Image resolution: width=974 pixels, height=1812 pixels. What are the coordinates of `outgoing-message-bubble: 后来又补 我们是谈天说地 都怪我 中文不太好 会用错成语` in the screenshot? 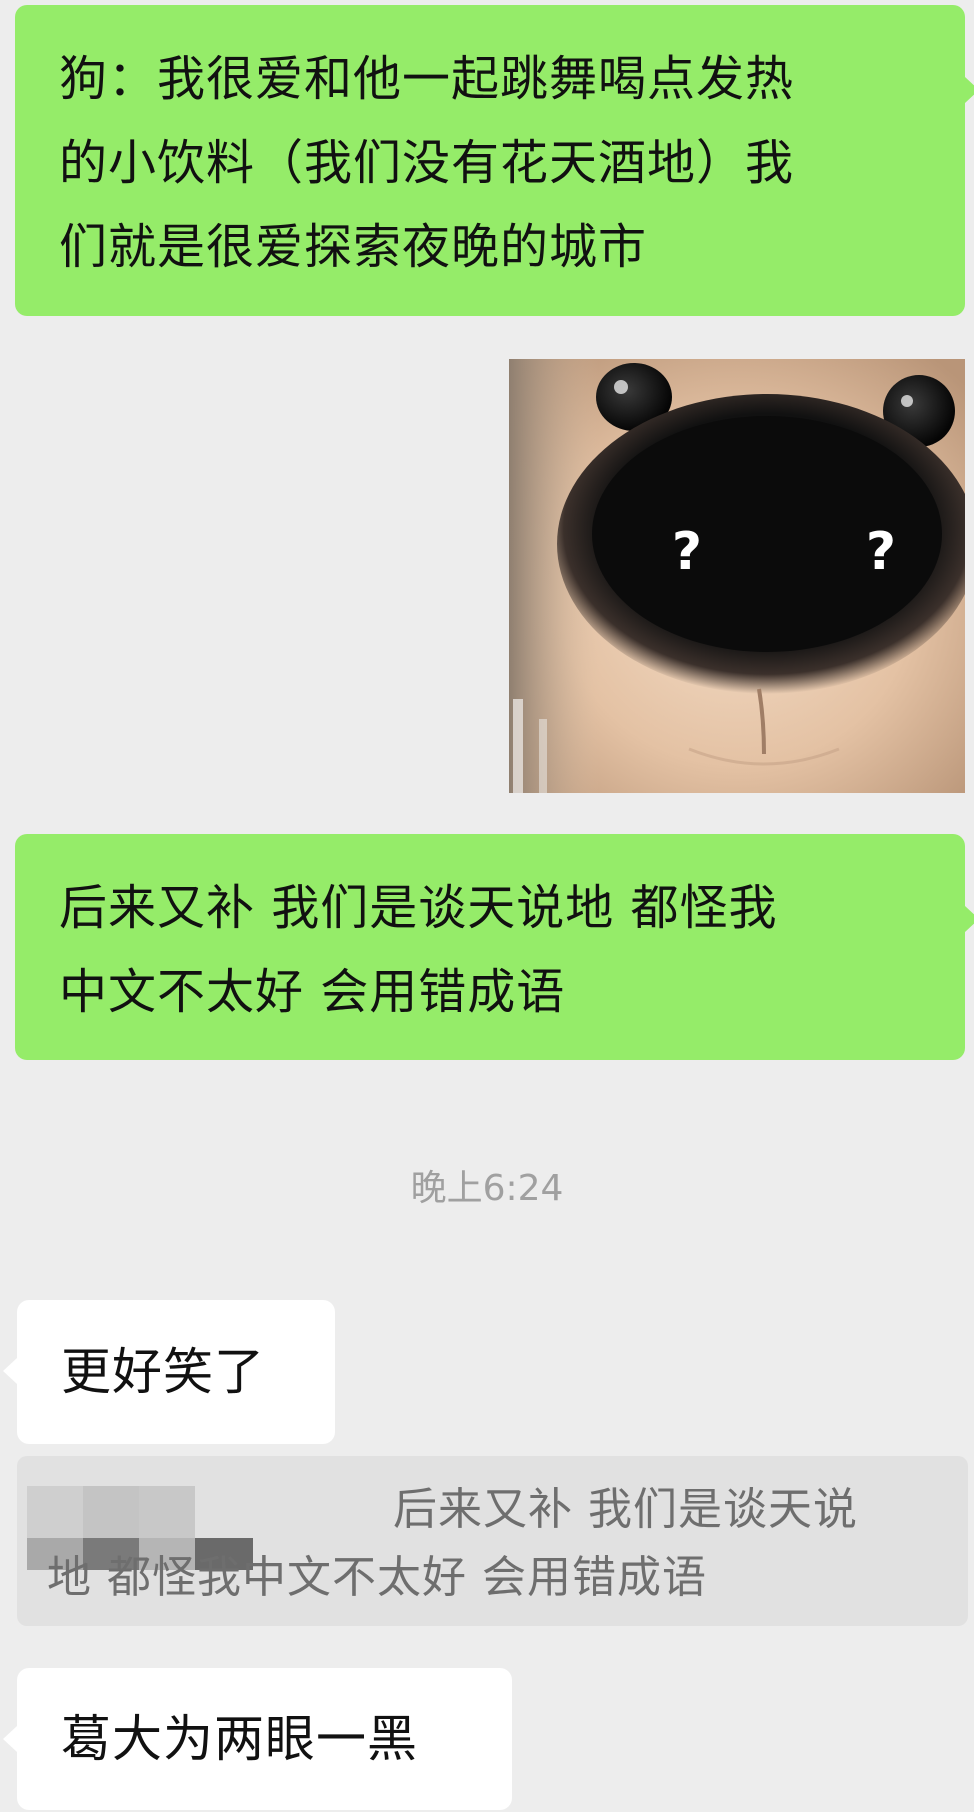 It's located at (494, 947).